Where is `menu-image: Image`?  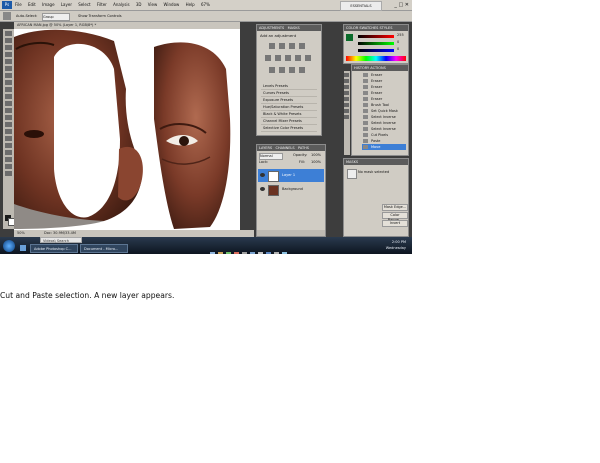 menu-image: Image is located at coordinates (48, 4).